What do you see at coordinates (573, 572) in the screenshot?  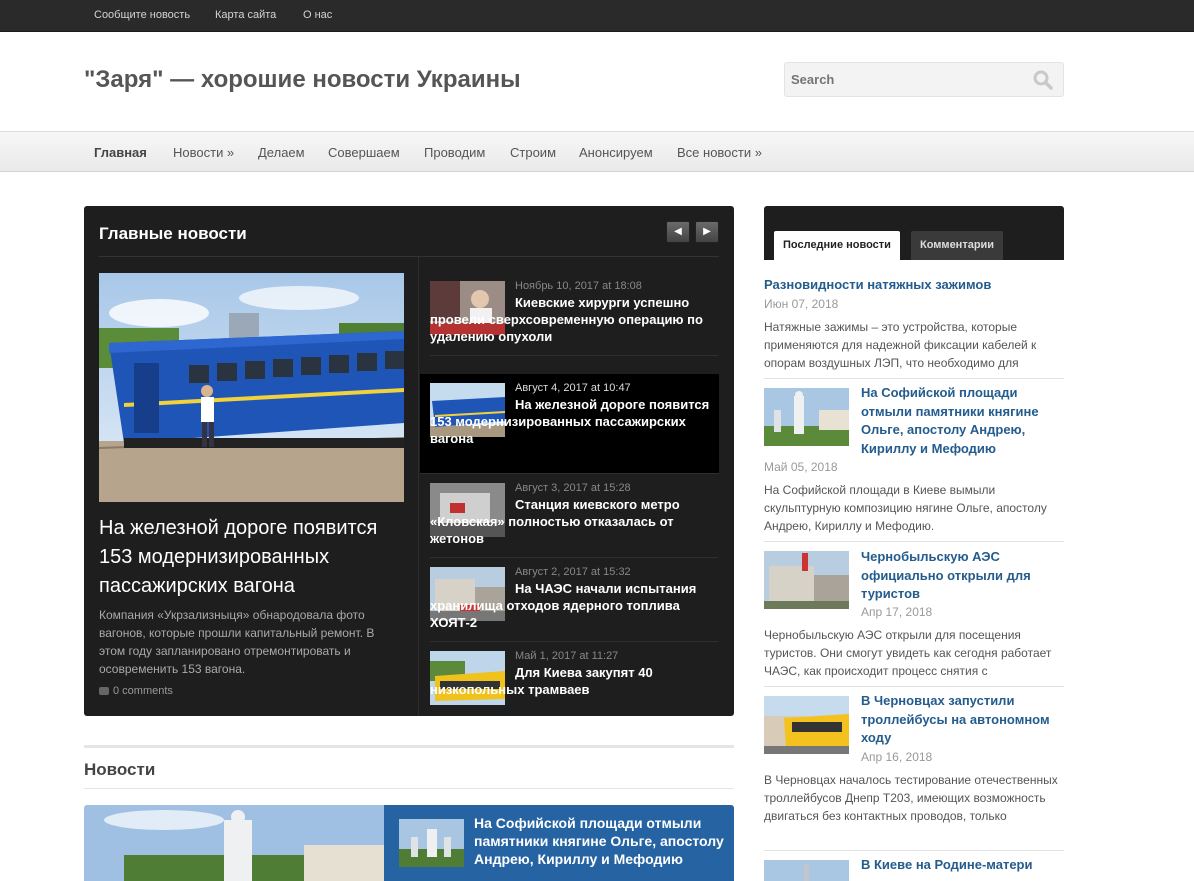 I see `news-date: Август 2, 2017 at 15:32` at bounding box center [573, 572].